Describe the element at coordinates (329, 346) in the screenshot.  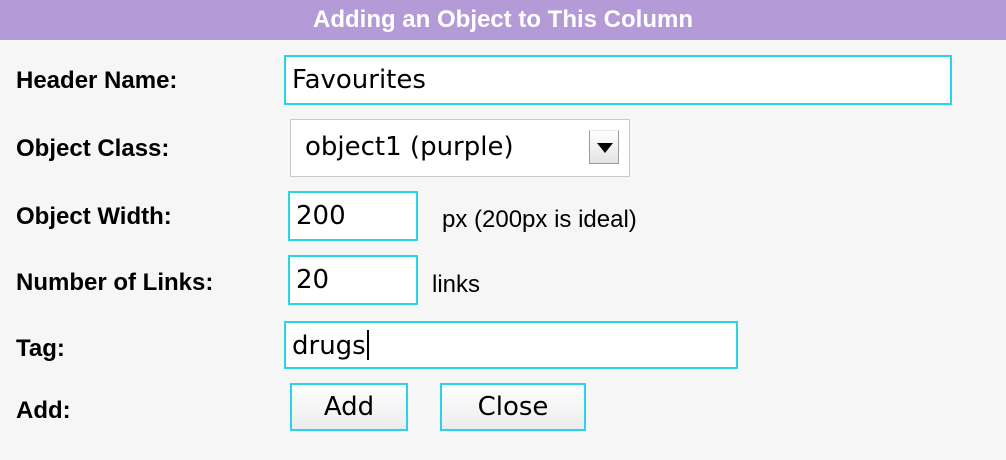
I see `tag-value: drugs` at that location.